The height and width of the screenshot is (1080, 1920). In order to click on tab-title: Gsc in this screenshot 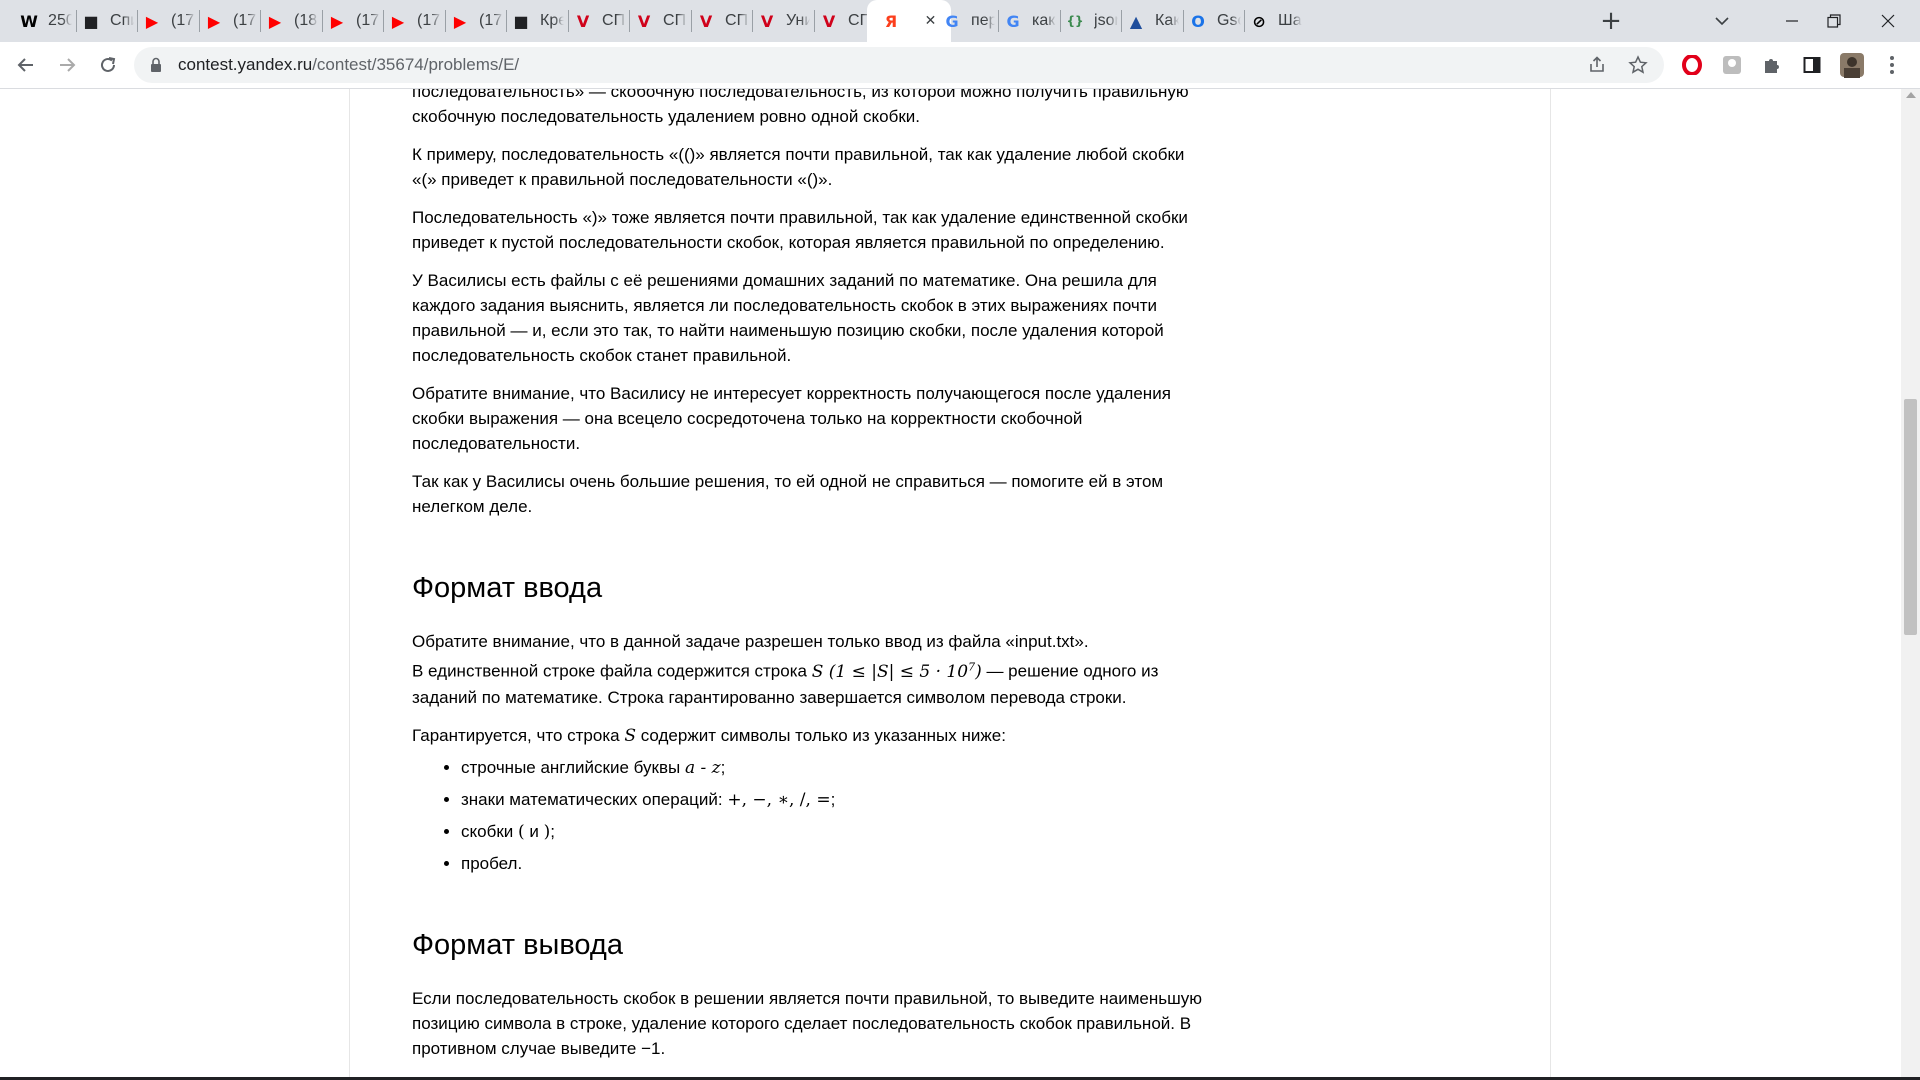, I will do `click(1228, 20)`.